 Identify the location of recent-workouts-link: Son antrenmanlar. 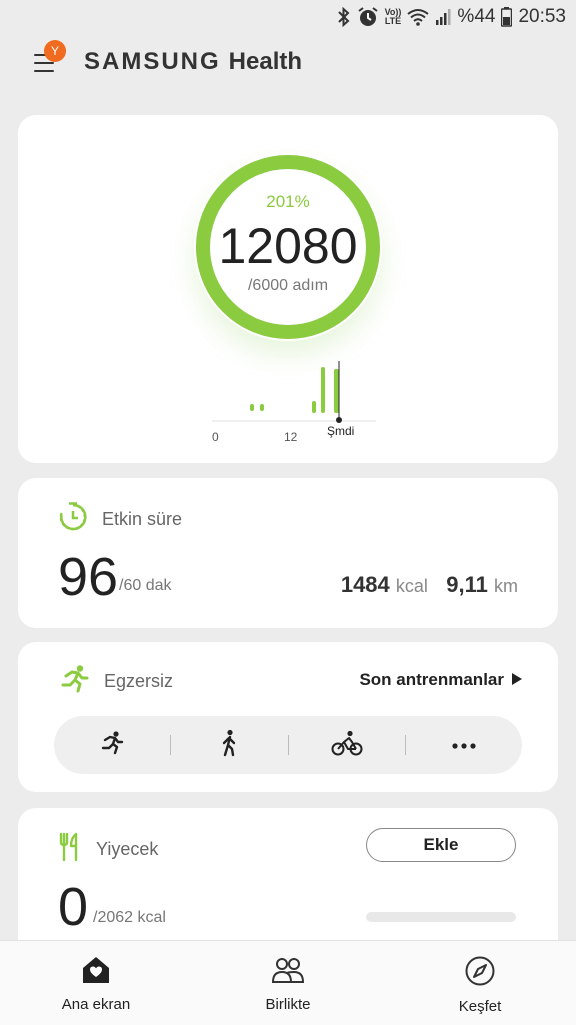
(440, 680).